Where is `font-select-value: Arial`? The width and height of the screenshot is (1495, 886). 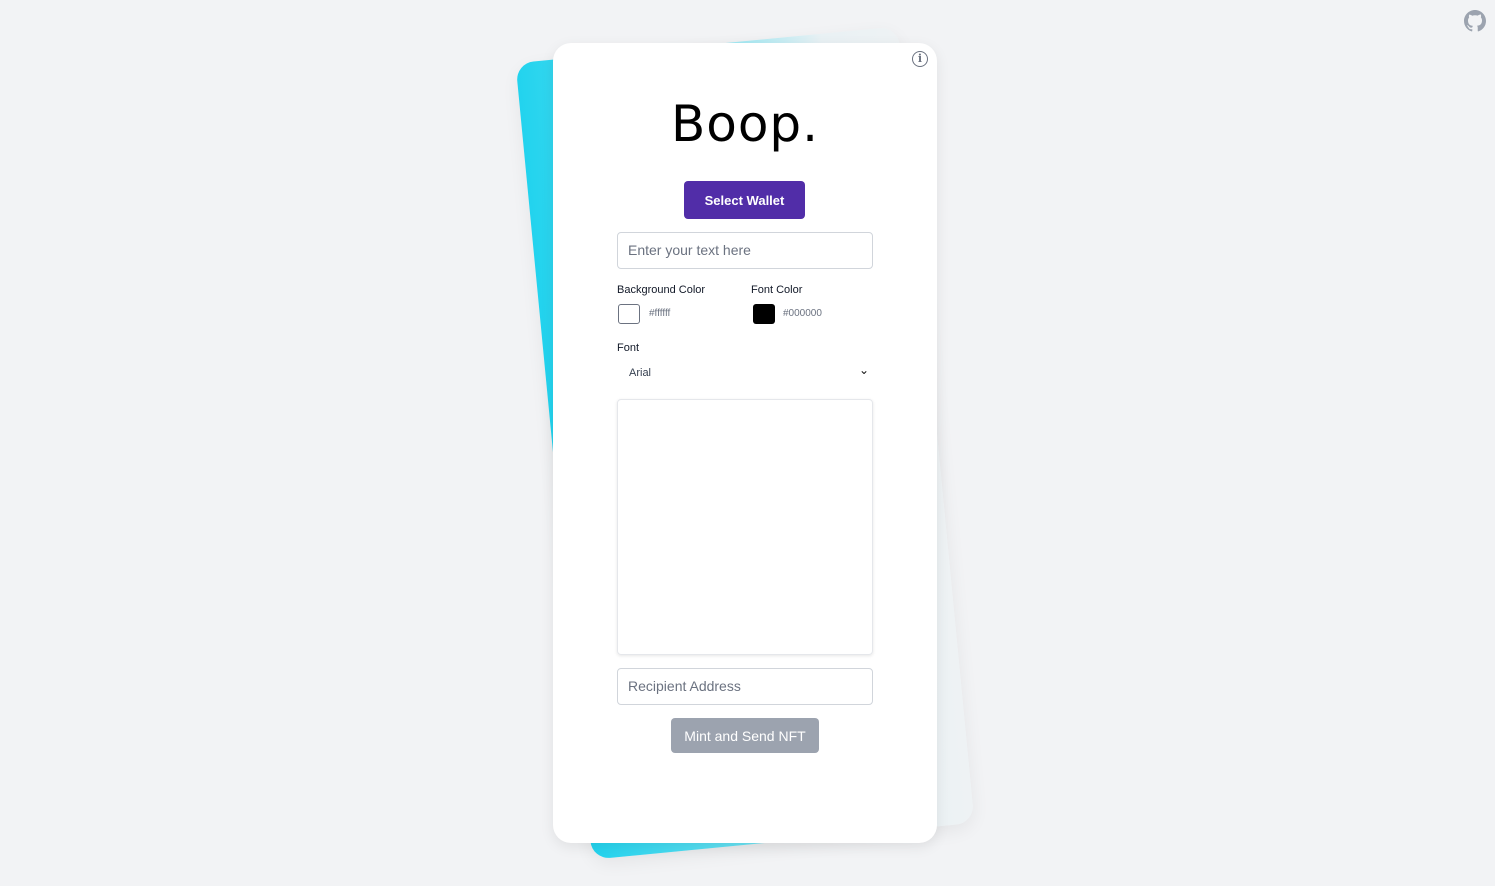
font-select-value: Arial is located at coordinates (640, 373).